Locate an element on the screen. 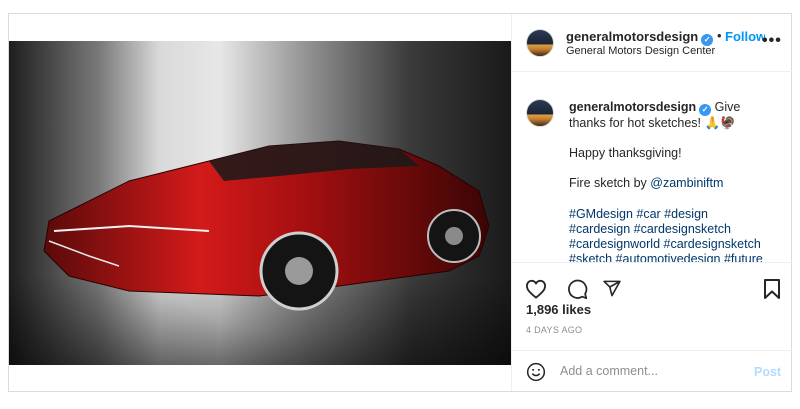 This screenshot has width=800, height=409. hashtag-line: #GMdesign #car #design is located at coordinates (674, 214).